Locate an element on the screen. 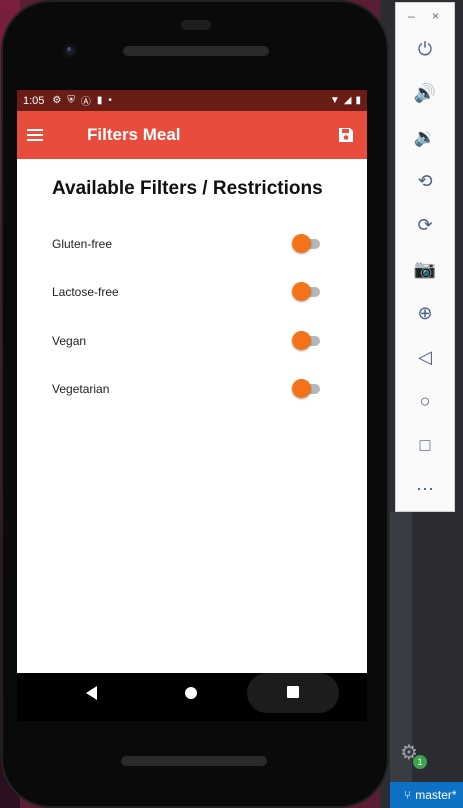  back-icon is located at coordinates (91, 693).